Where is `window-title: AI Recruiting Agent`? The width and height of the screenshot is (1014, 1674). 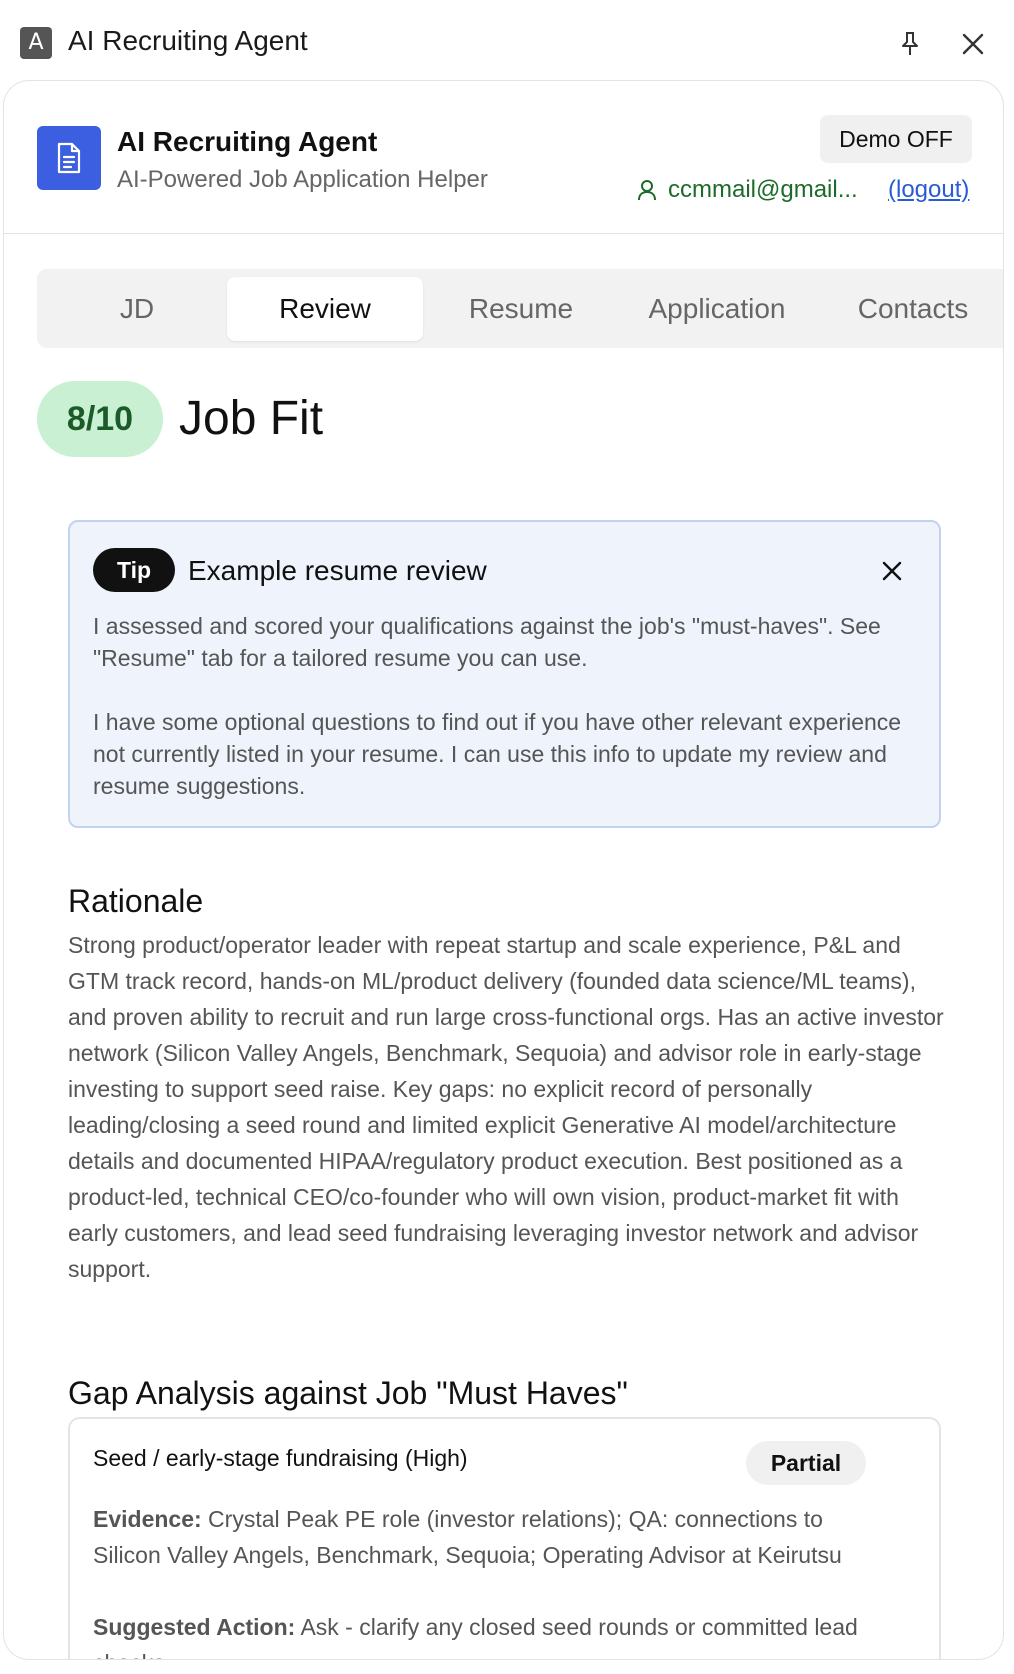
window-title: AI Recruiting Agent is located at coordinates (188, 40).